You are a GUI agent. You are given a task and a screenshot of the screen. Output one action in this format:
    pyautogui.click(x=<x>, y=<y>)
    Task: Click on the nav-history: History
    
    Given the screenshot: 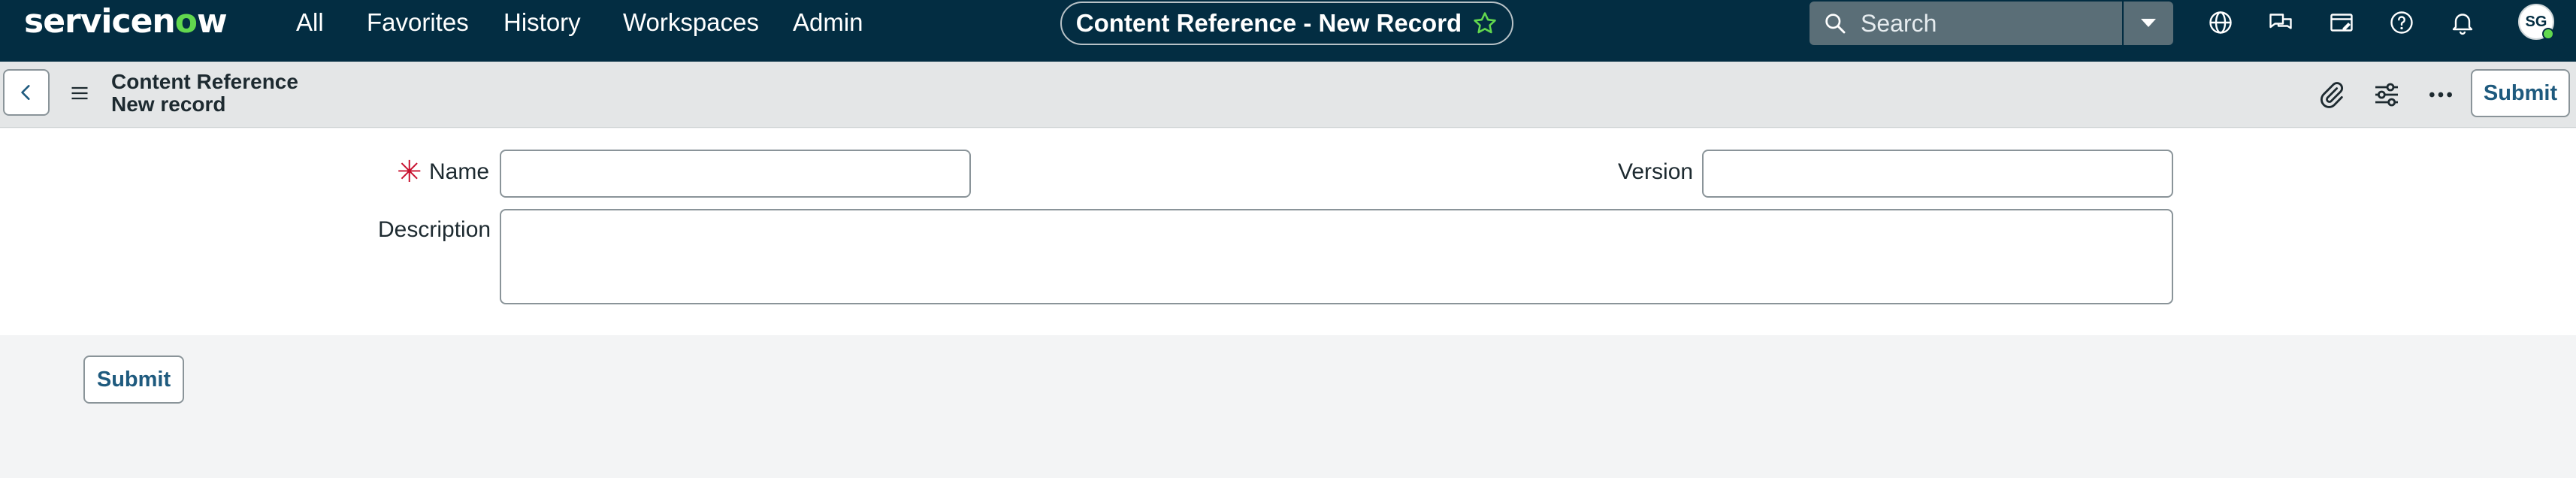 What is the action you would take?
    pyautogui.click(x=542, y=23)
    